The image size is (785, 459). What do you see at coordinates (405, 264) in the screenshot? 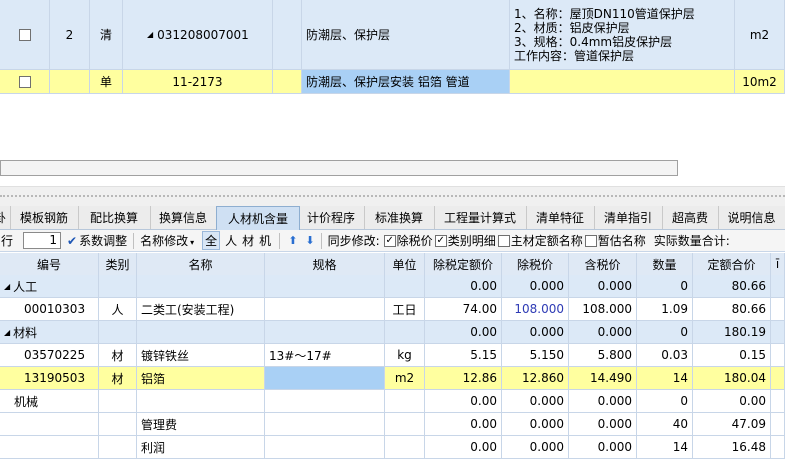
I see `col-header-unit: 单位` at bounding box center [405, 264].